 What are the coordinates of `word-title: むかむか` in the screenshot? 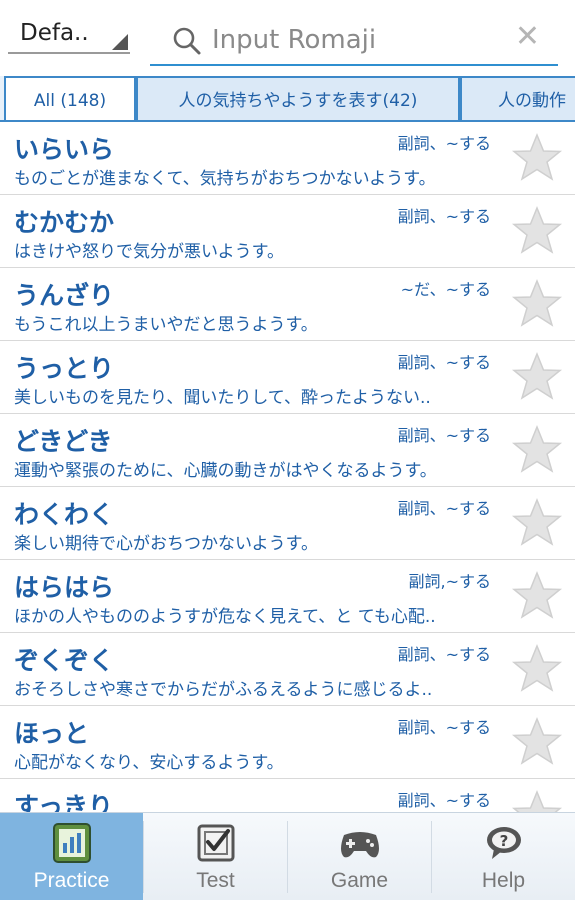 It's located at (64, 222).